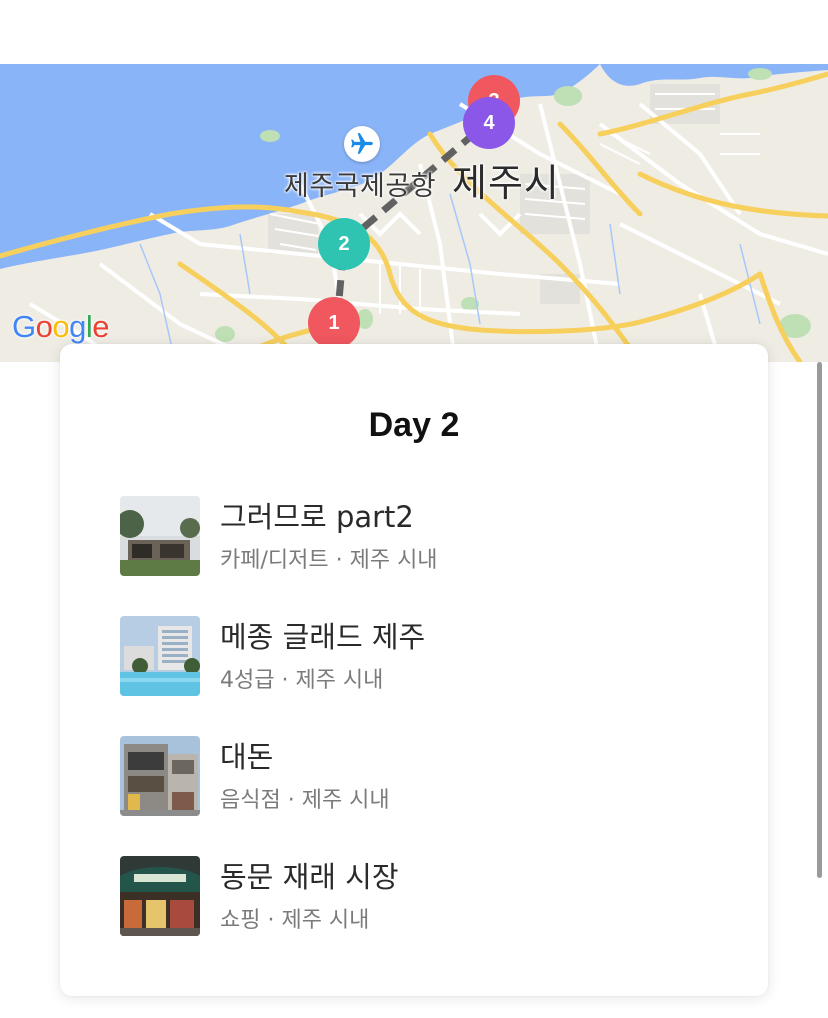 The image size is (828, 1018). I want to click on place-meta: 카페/디저트 · 제주 시내, so click(329, 560).